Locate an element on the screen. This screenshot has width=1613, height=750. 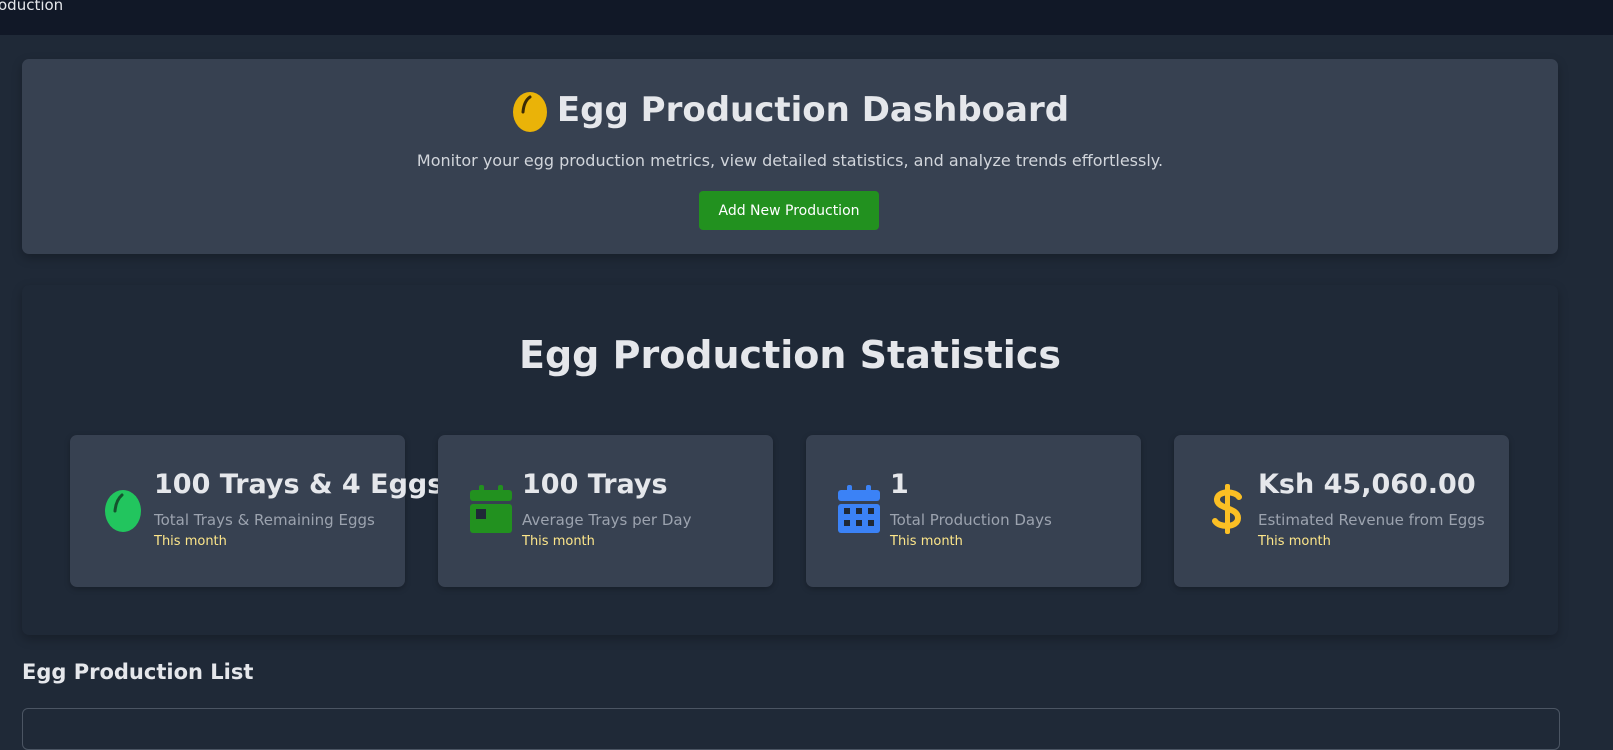
page-title: Egg Production Dashboard is located at coordinates (813, 110).